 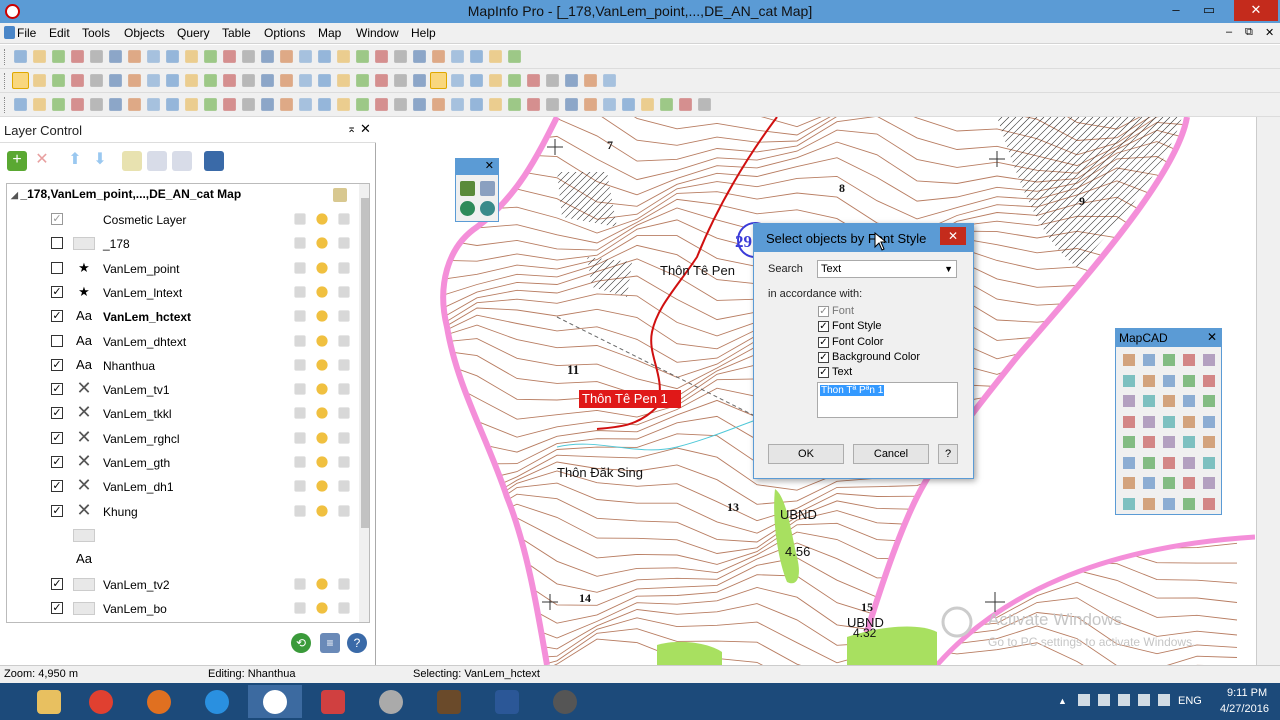 I want to click on scrollbar-thumb, so click(x=365, y=363).